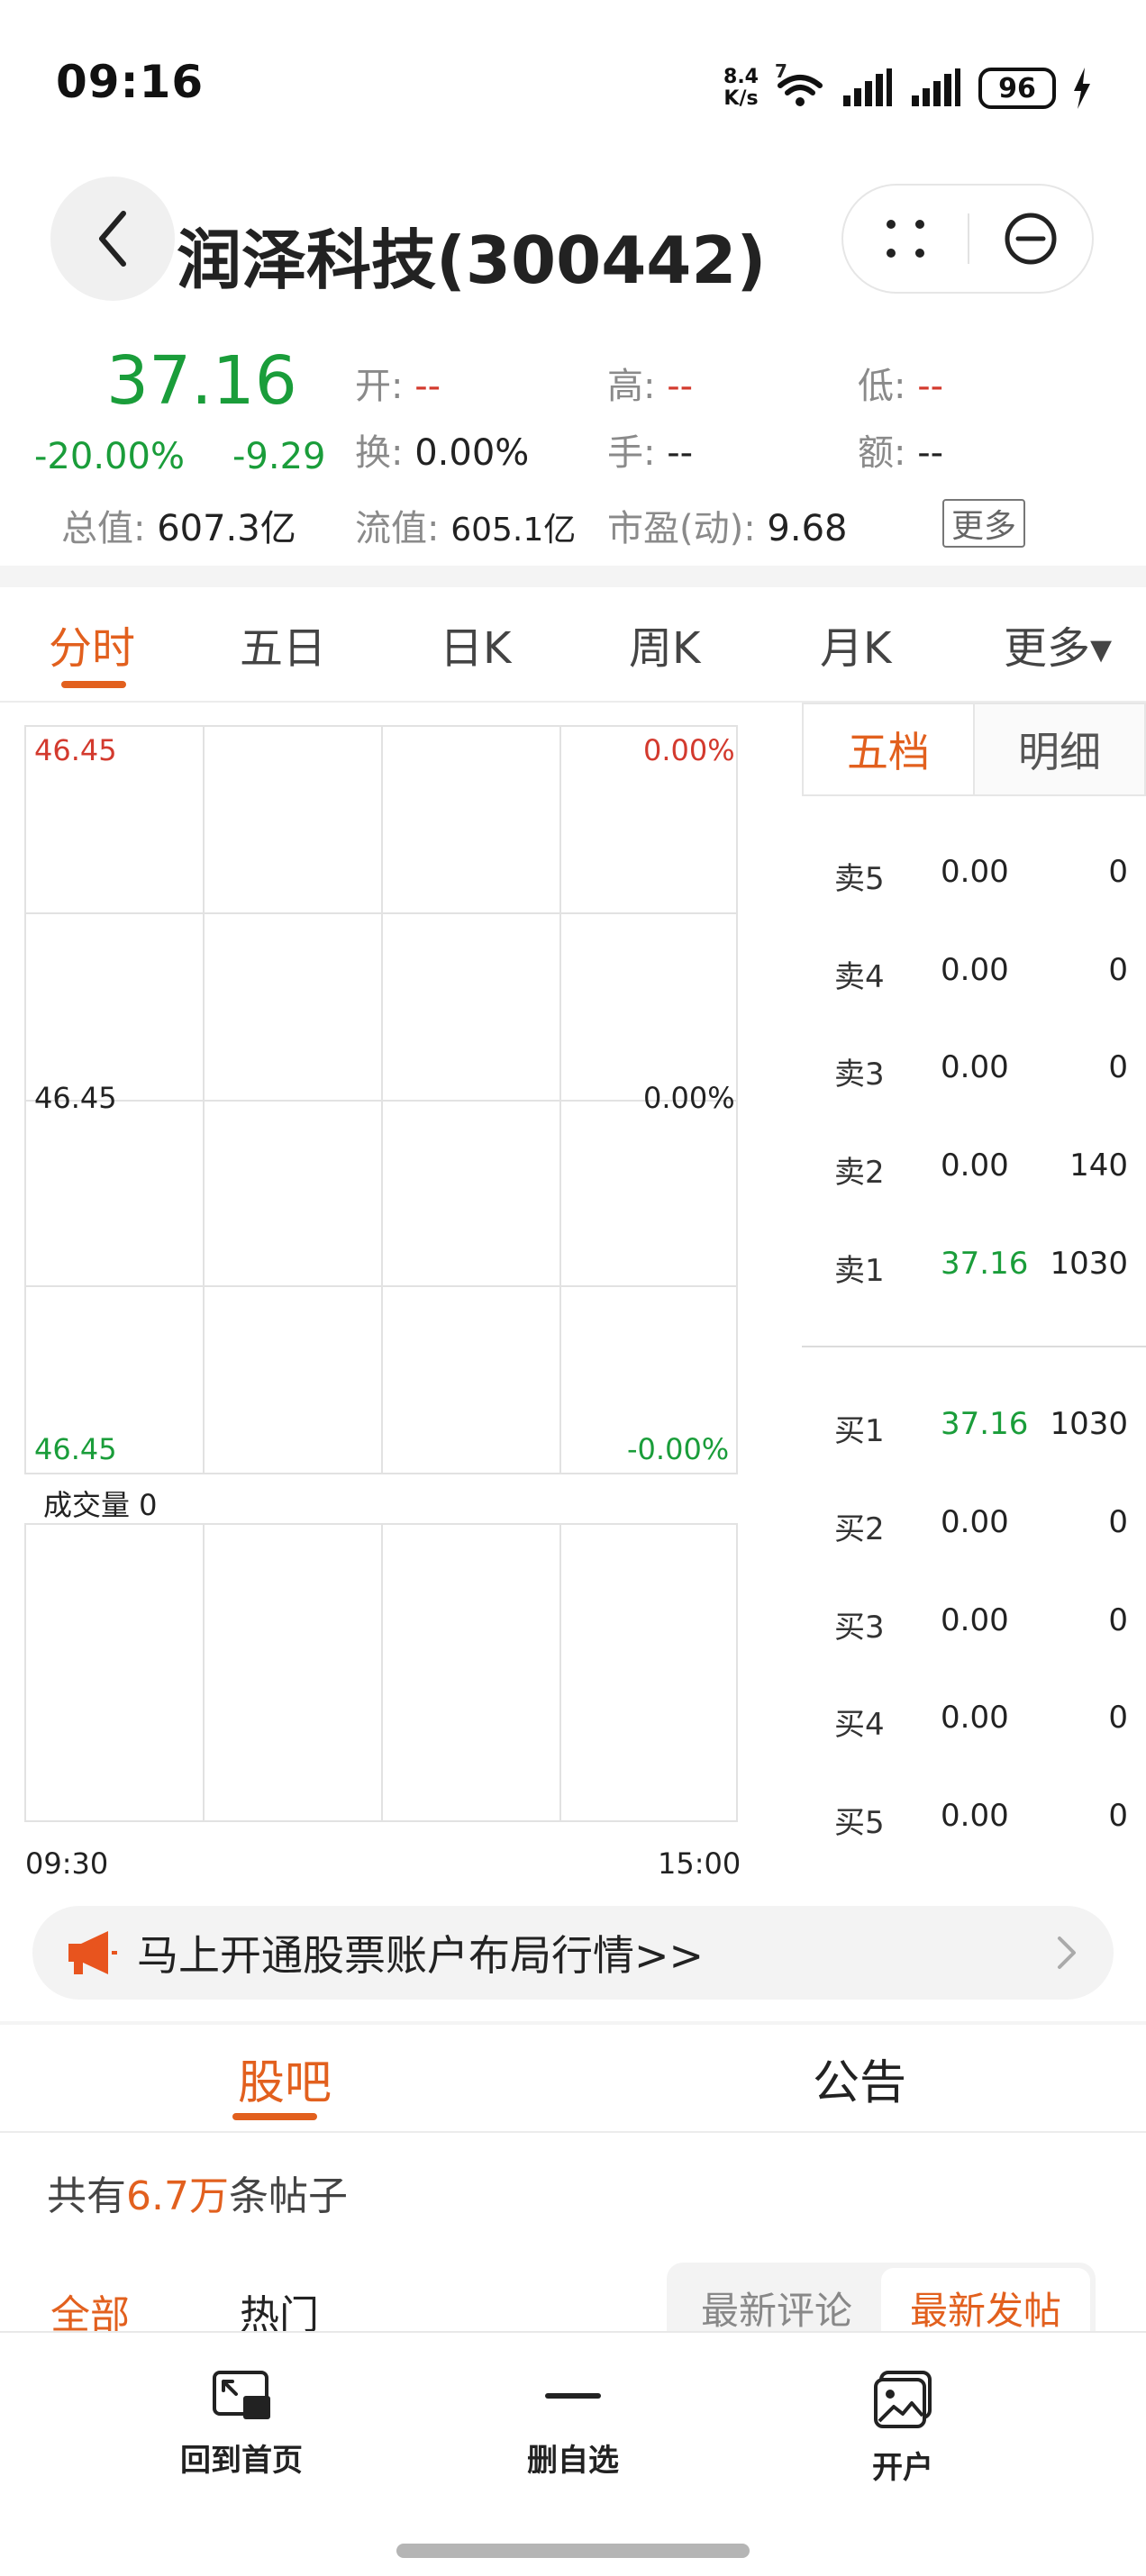 The width and height of the screenshot is (1146, 2576). Describe the element at coordinates (130, 82) in the screenshot. I see `status-time: 09:16` at that location.